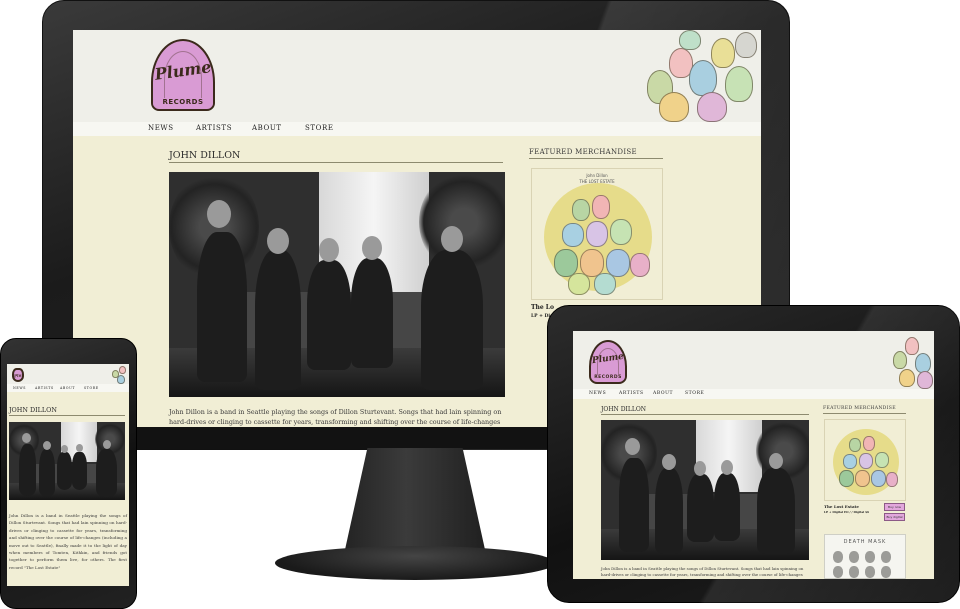 Image resolution: width=960 pixels, height=609 pixels. What do you see at coordinates (596, 153) in the screenshot?
I see `featured-merch-title: FEATURED MERCHANDISE` at bounding box center [596, 153].